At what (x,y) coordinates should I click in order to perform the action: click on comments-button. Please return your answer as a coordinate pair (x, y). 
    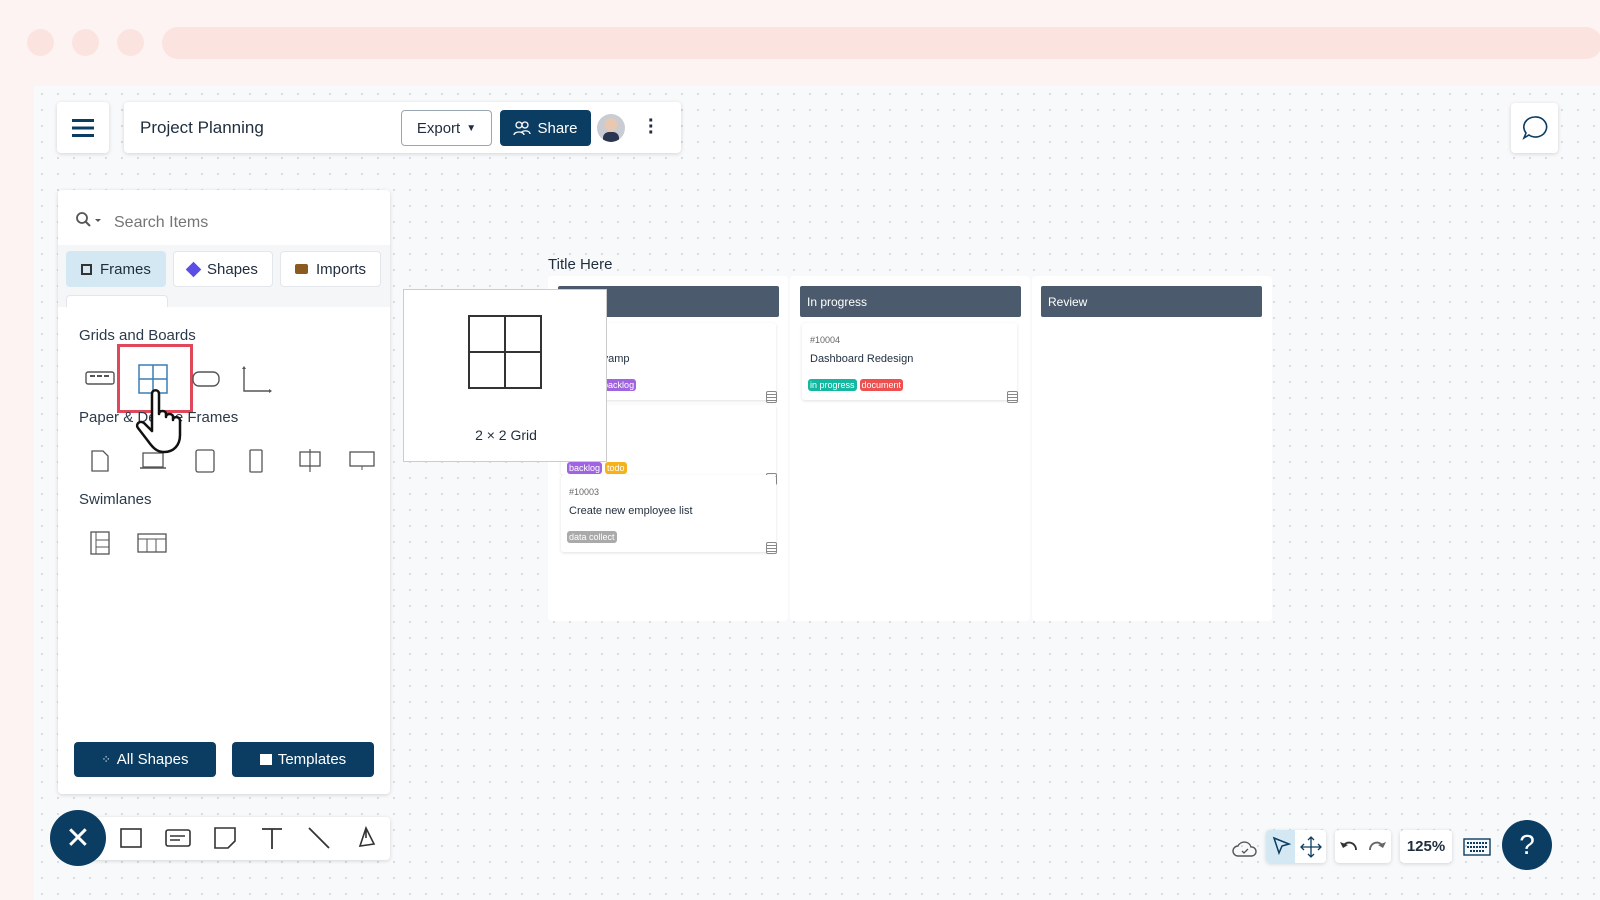
    Looking at the image, I should click on (1534, 128).